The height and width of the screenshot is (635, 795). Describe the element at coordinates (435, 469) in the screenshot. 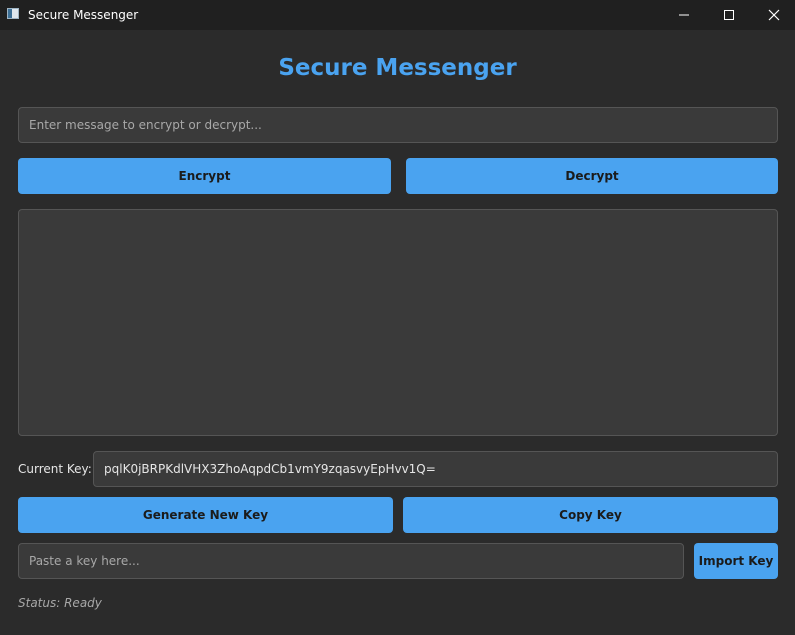

I see `current-key-field` at that location.